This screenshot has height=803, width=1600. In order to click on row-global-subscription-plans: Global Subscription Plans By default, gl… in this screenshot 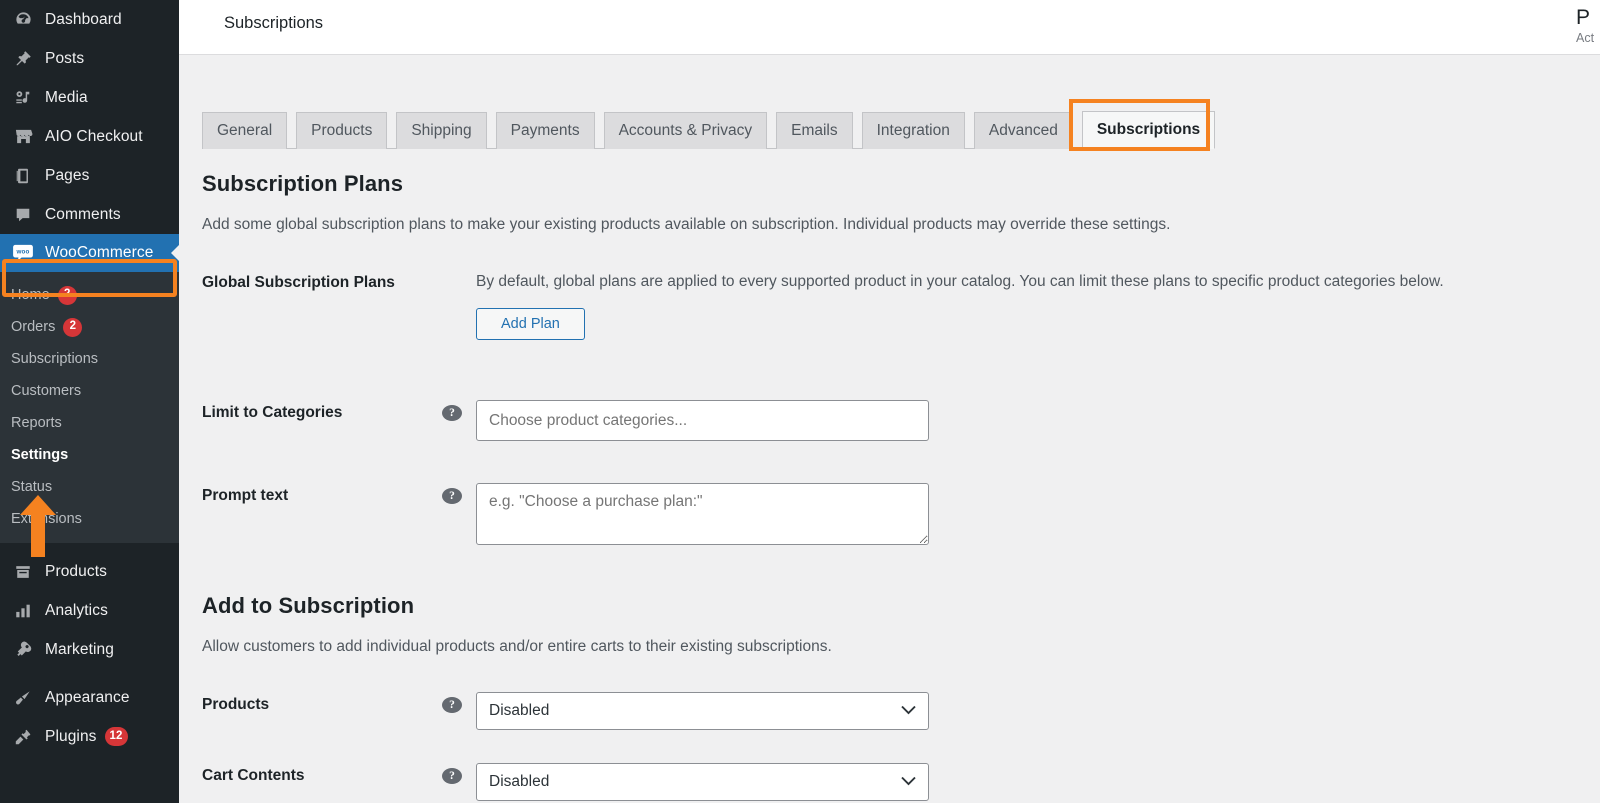, I will do `click(901, 305)`.